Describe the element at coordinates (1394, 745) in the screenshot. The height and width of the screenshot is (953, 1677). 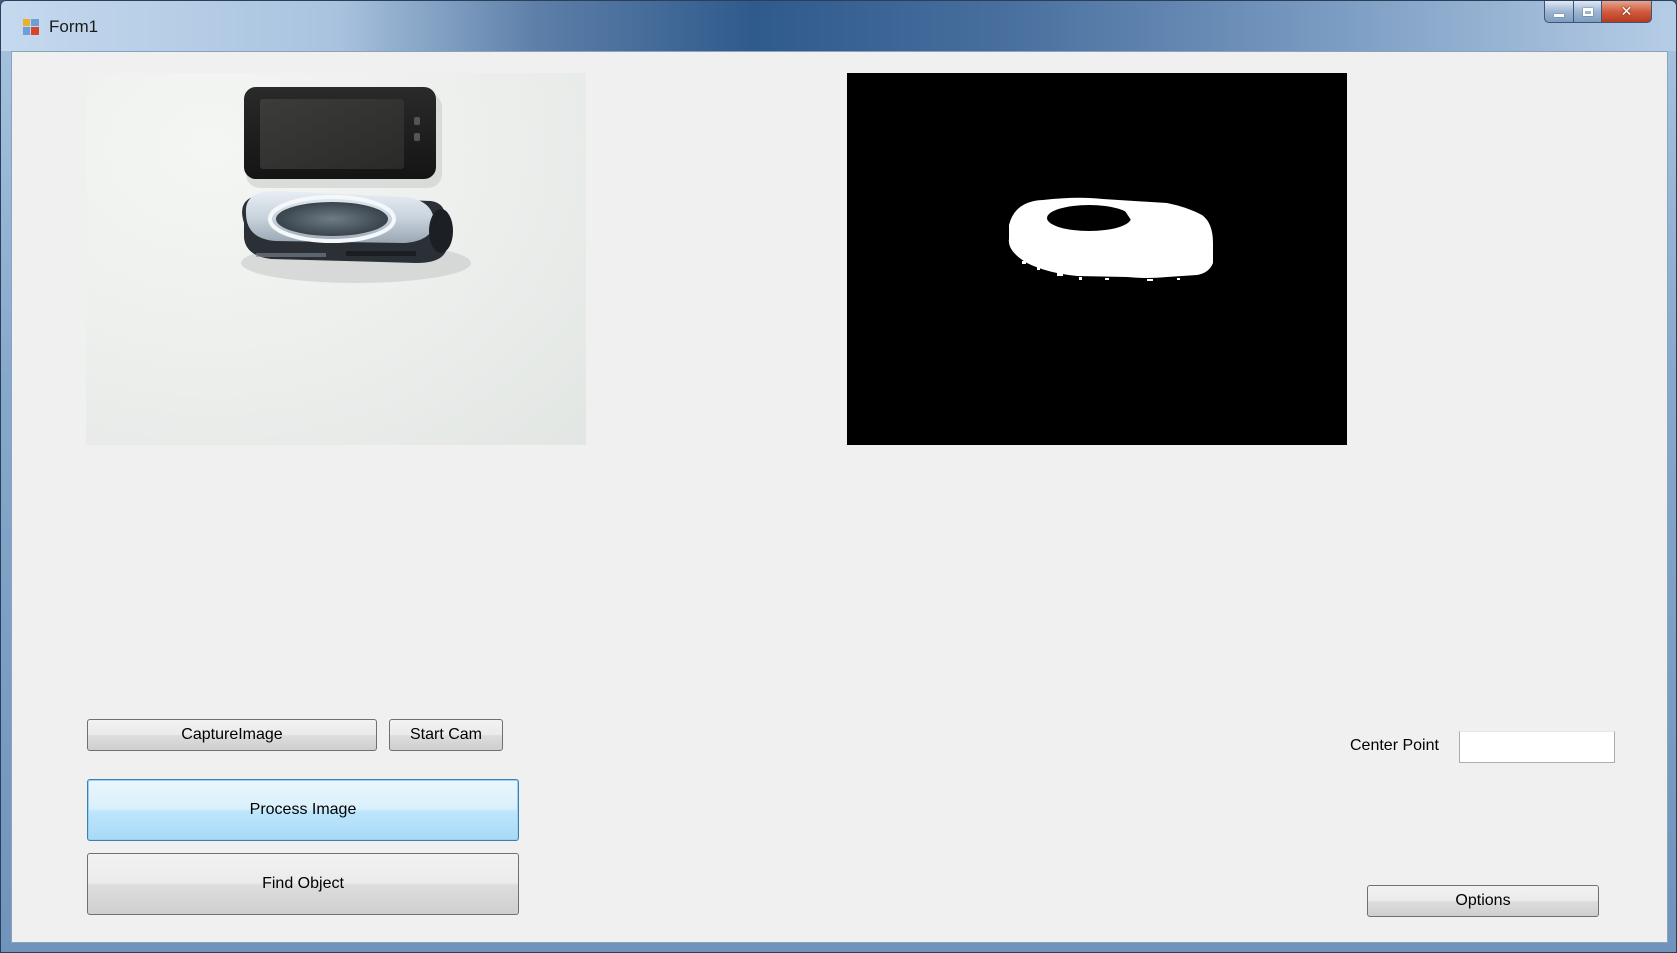
I see `center-point-label: Center Point` at that location.